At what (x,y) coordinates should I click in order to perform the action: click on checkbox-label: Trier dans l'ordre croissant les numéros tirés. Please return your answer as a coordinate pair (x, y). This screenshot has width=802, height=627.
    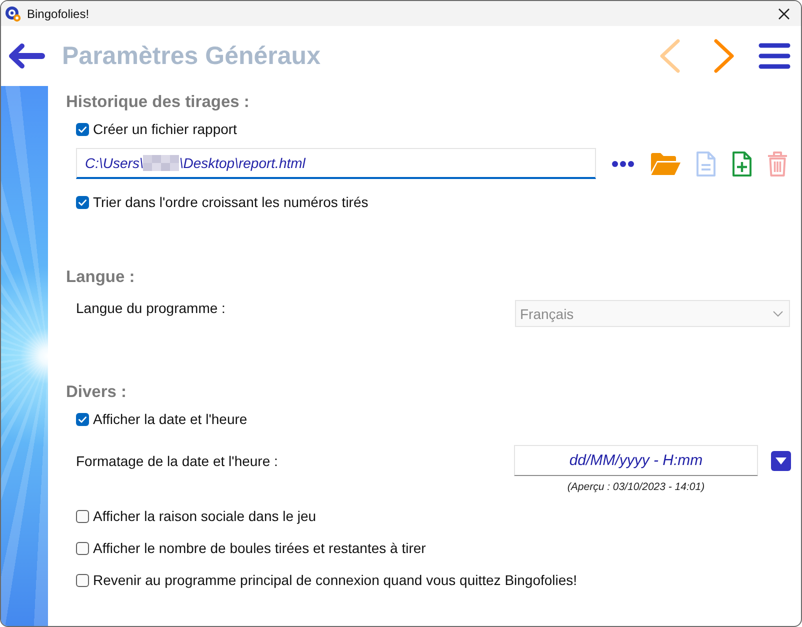
    Looking at the image, I should click on (230, 202).